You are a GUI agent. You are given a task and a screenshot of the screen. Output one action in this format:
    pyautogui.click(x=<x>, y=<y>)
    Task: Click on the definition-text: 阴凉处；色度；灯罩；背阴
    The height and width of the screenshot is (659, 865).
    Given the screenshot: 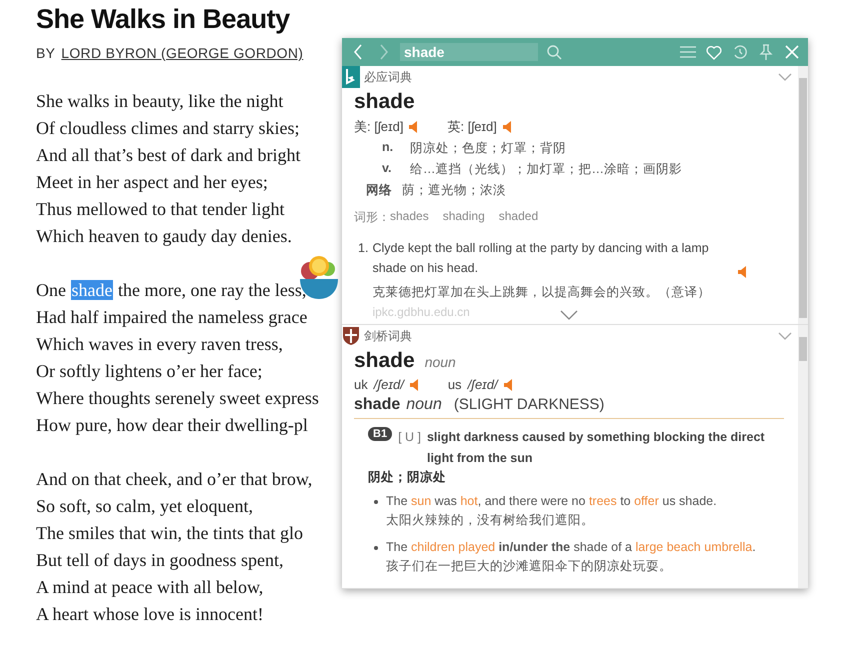 What is the action you would take?
    pyautogui.click(x=488, y=148)
    